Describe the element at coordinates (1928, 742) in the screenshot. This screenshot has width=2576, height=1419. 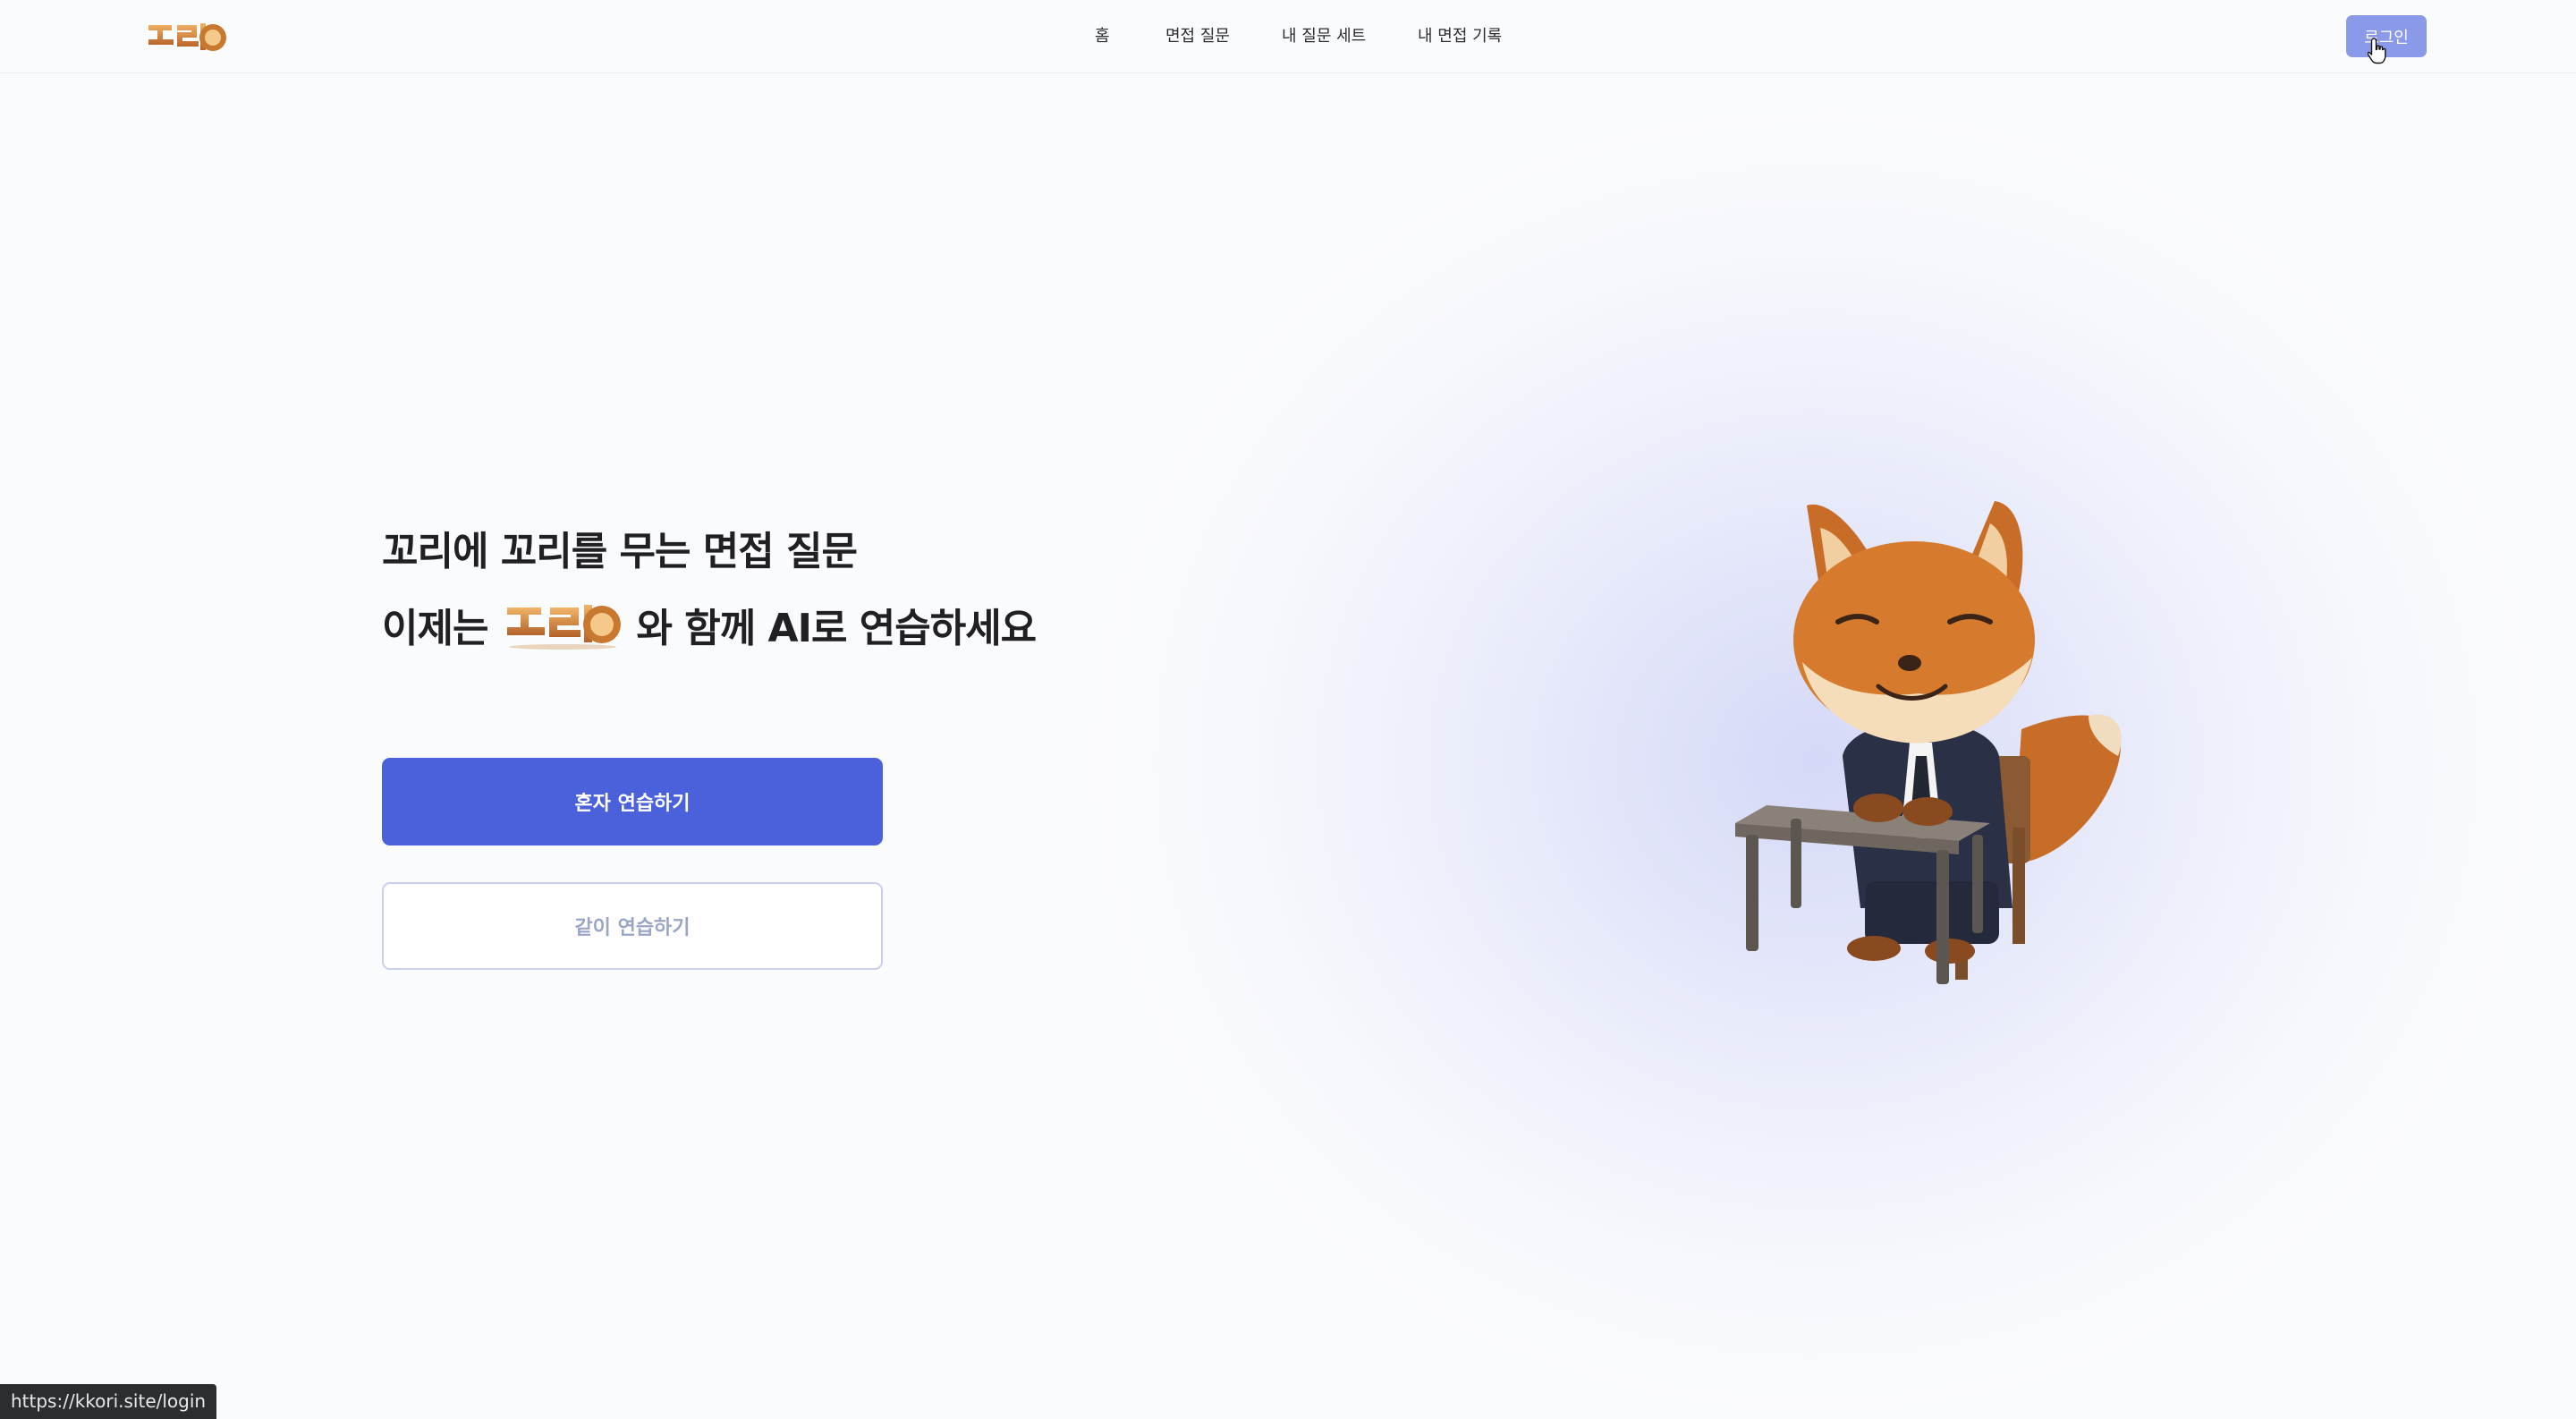
I see `fox-mascot-illustration` at that location.